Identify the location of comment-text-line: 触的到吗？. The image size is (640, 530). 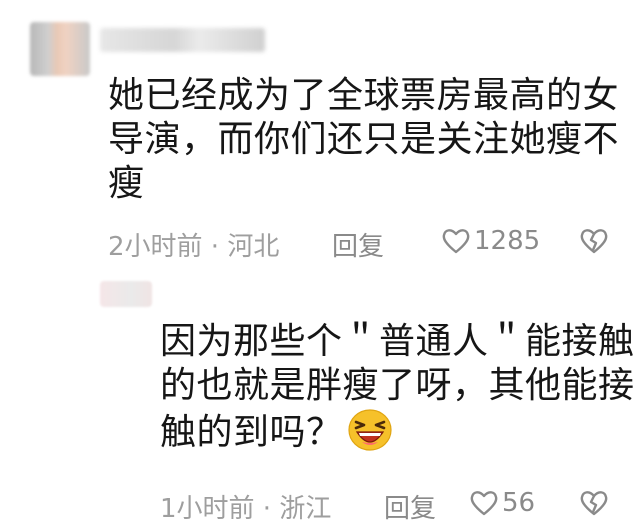
(251, 432).